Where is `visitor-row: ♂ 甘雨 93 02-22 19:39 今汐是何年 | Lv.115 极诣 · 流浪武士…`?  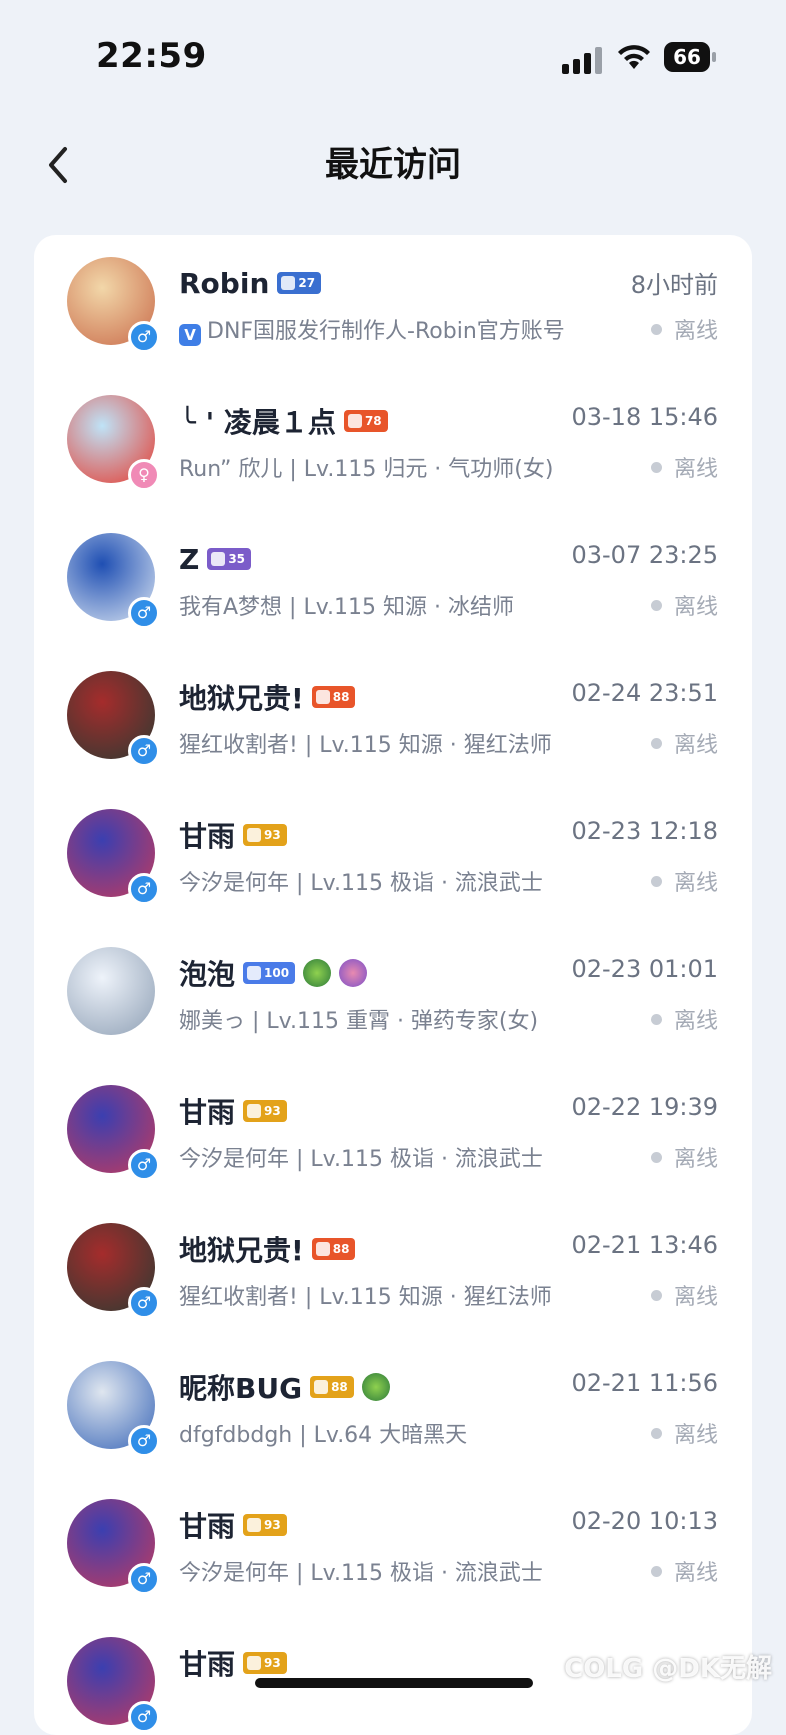 visitor-row: ♂ 甘雨 93 02-22 19:39 今汐是何年 | Lv.115 极诣 · 流浪武士… is located at coordinates (393, 1132).